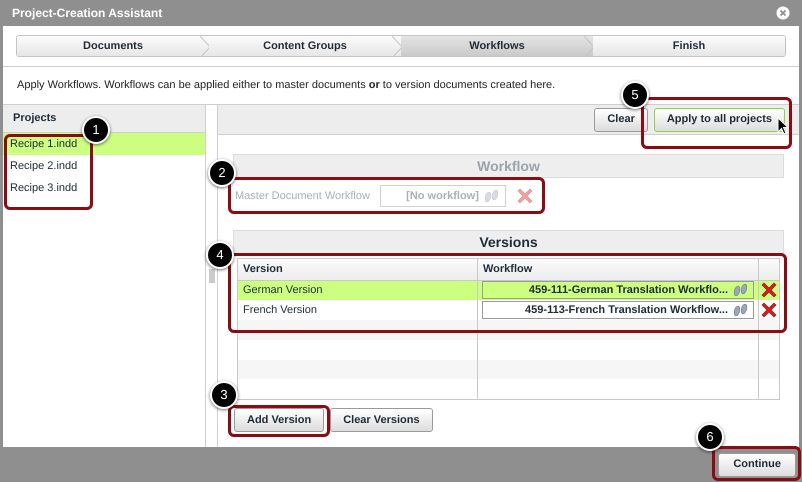 This screenshot has width=802, height=482. What do you see at coordinates (508, 242) in the screenshot?
I see `section-header: Versions` at bounding box center [508, 242].